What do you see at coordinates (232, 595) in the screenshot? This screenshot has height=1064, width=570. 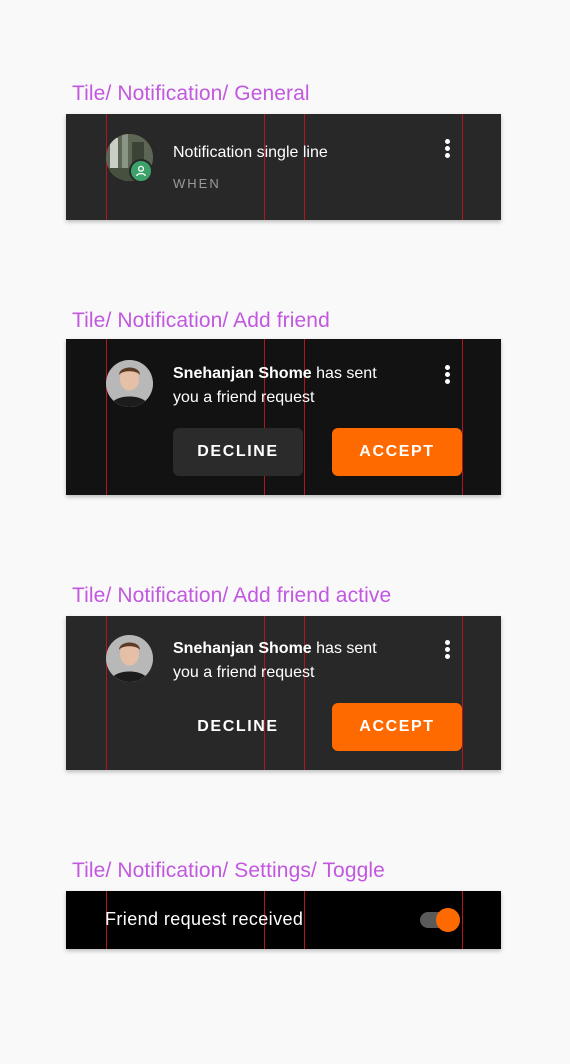 I see `section-title-add-friend-active: Tile/ Notification/ Add friend active` at bounding box center [232, 595].